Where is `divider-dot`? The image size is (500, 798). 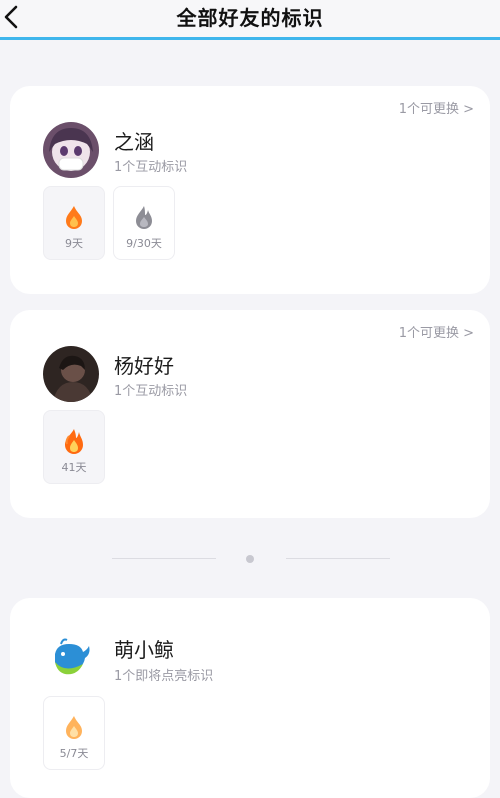
divider-dot is located at coordinates (250, 559).